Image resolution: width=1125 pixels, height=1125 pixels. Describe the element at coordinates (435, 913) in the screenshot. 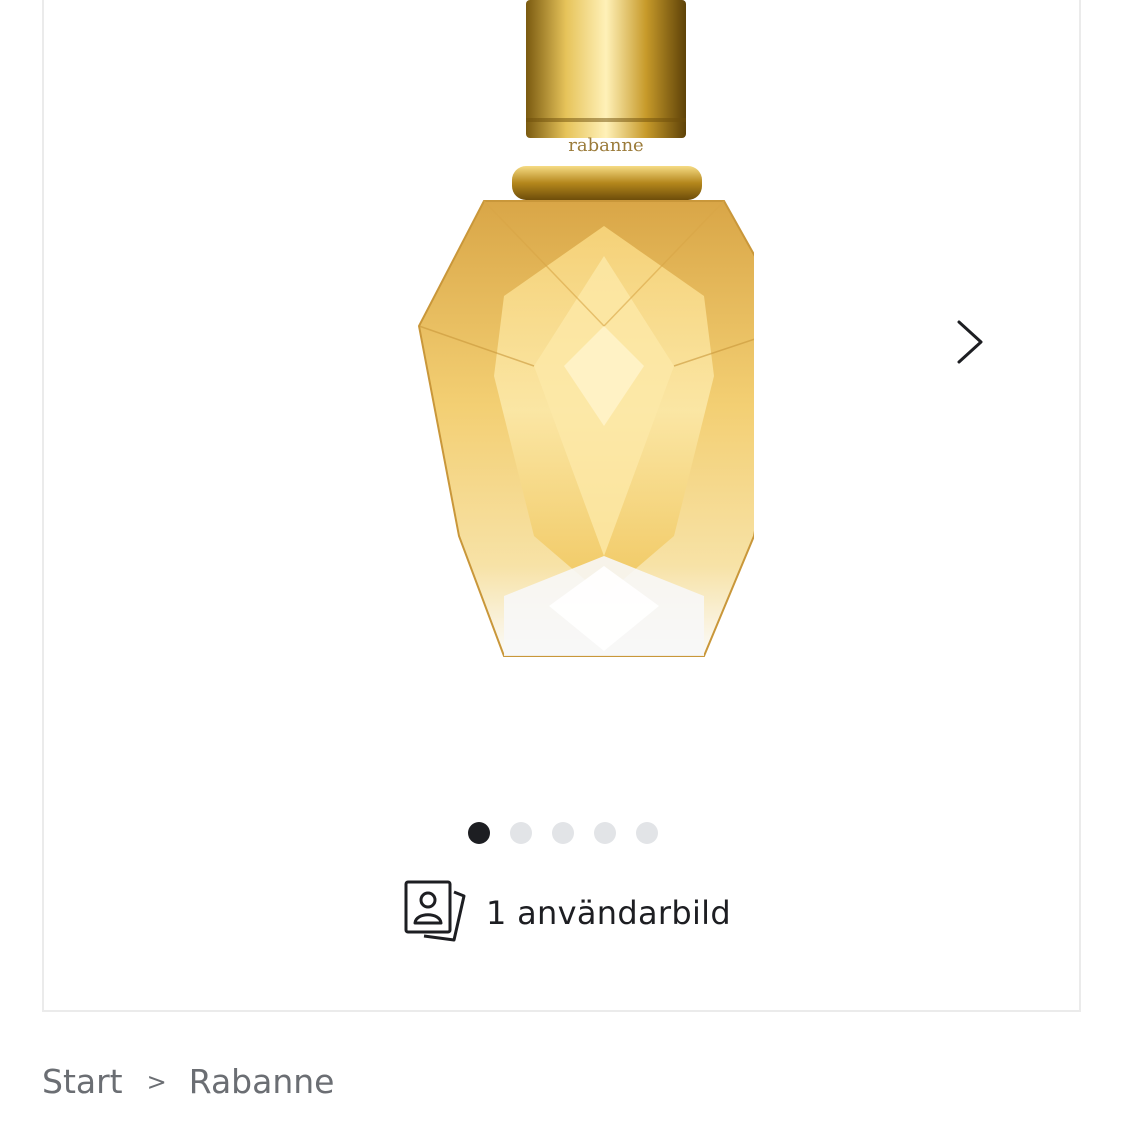

I see `user-photos-icon` at that location.